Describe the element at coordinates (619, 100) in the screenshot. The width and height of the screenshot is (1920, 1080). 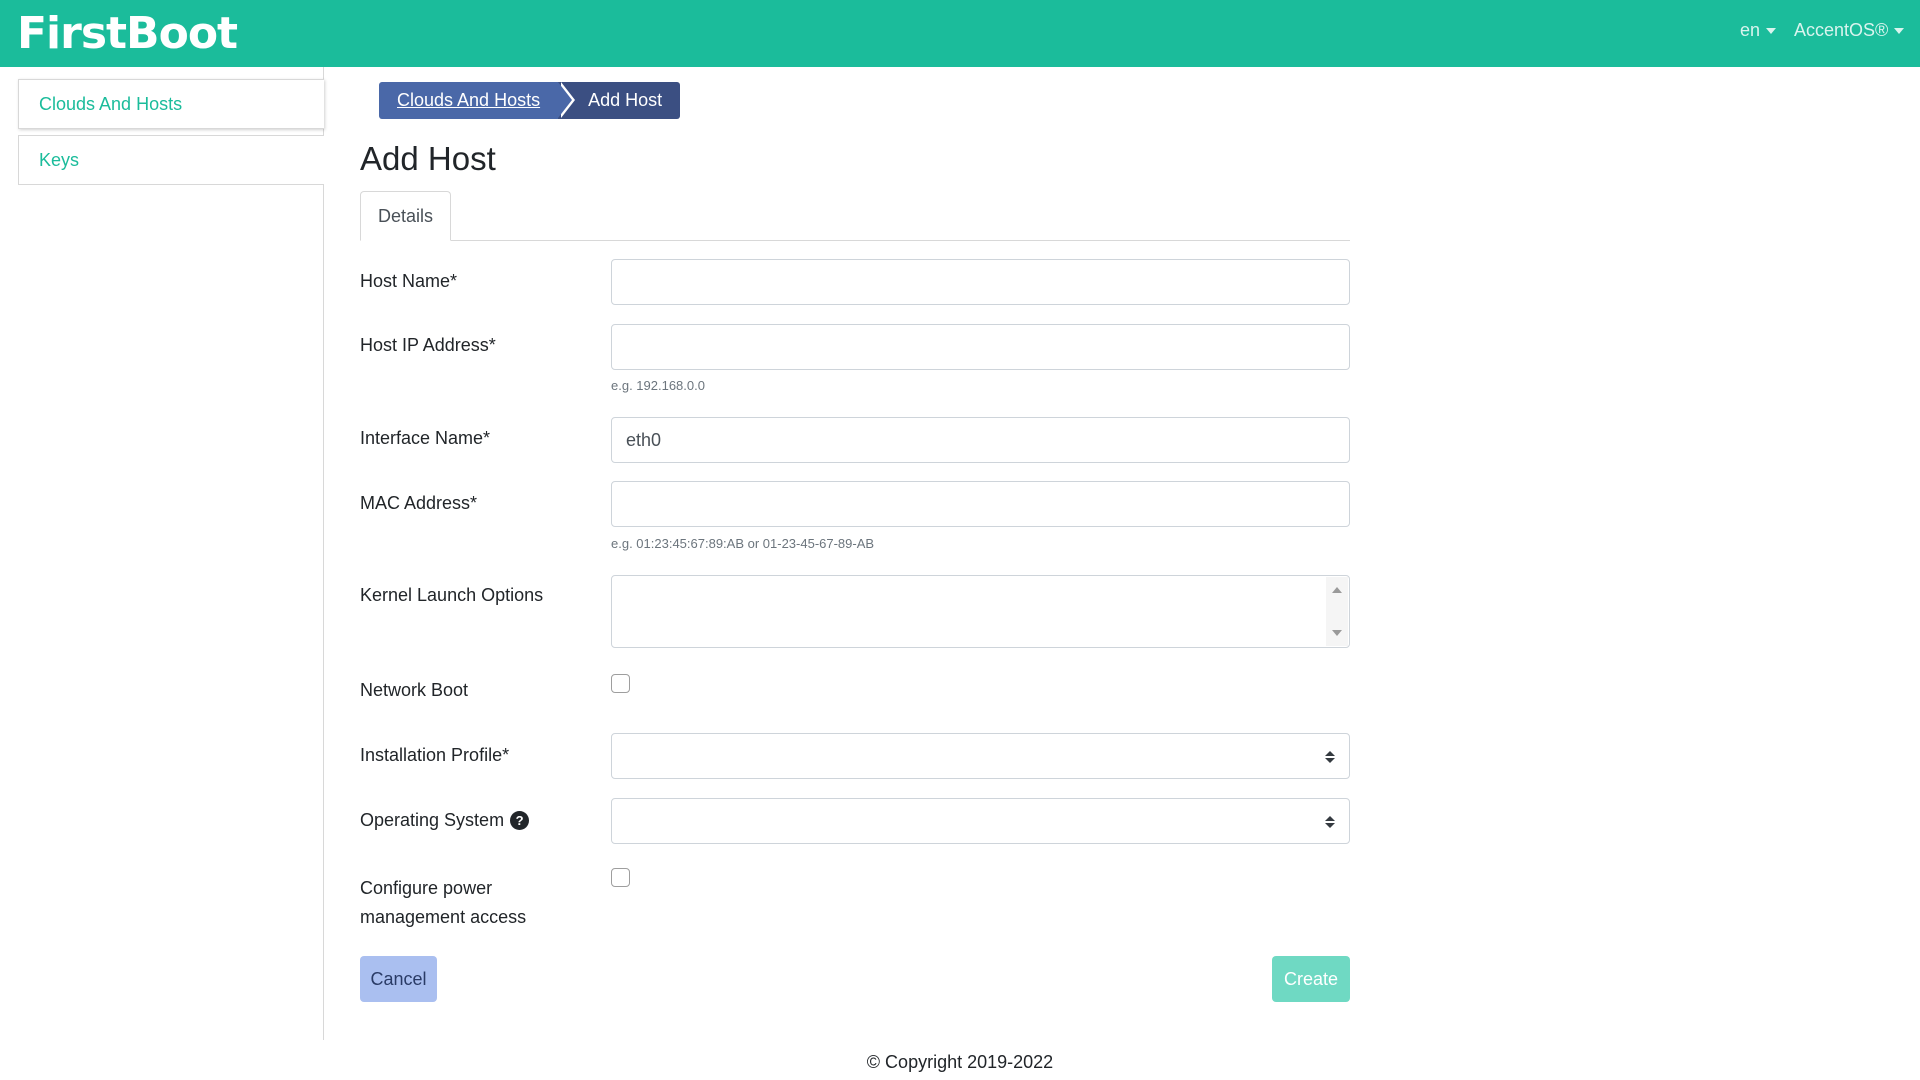
I see `breadcrumb-current: Add Host` at that location.